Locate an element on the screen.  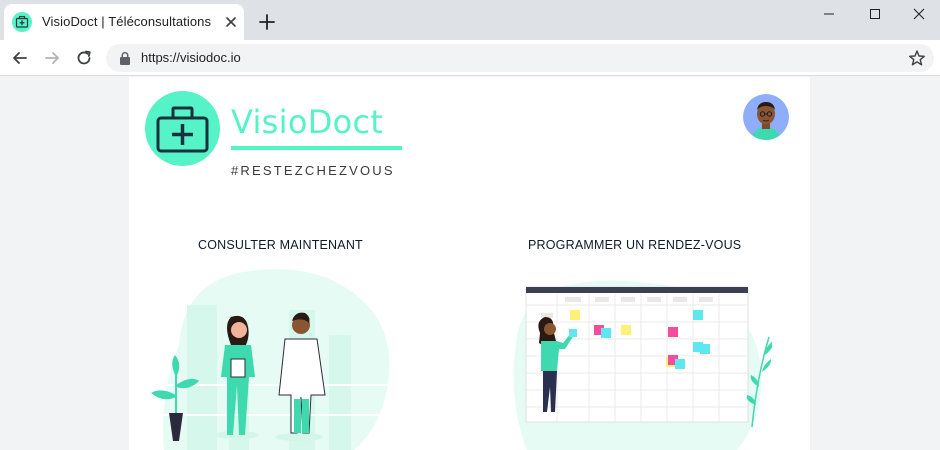
user-avatar-icon is located at coordinates (766, 117).